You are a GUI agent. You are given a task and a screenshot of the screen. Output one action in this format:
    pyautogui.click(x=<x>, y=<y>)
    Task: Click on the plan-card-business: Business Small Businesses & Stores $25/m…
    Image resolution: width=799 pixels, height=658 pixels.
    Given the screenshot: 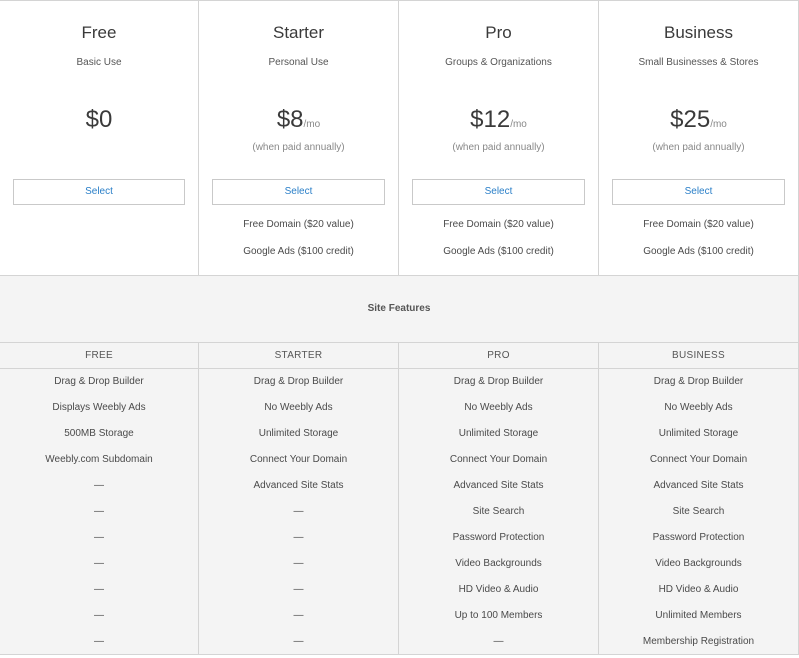 What is the action you would take?
    pyautogui.click(x=699, y=138)
    